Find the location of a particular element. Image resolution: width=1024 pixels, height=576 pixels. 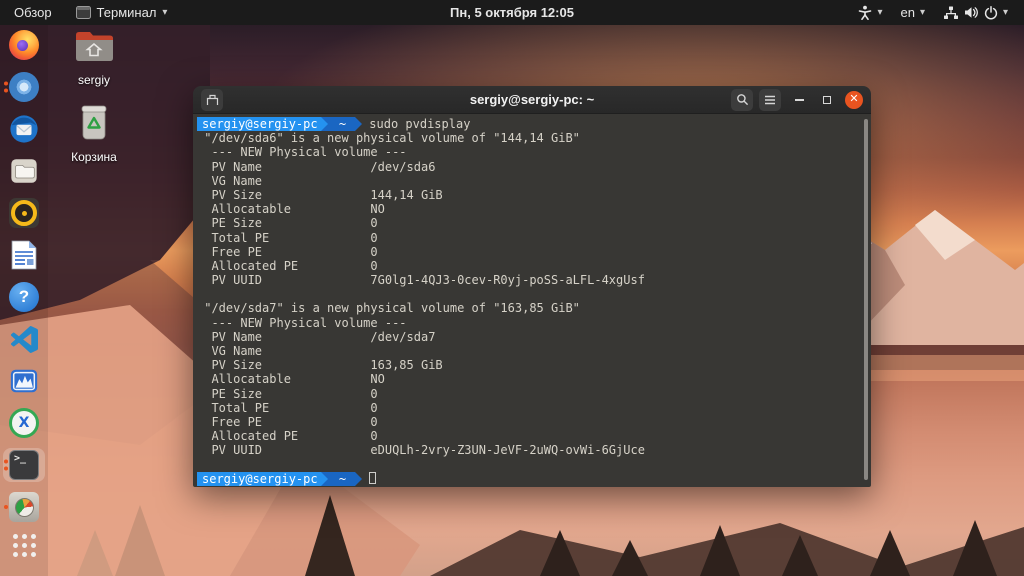

dock-item-rhythmbox is located at coordinates (24, 213).